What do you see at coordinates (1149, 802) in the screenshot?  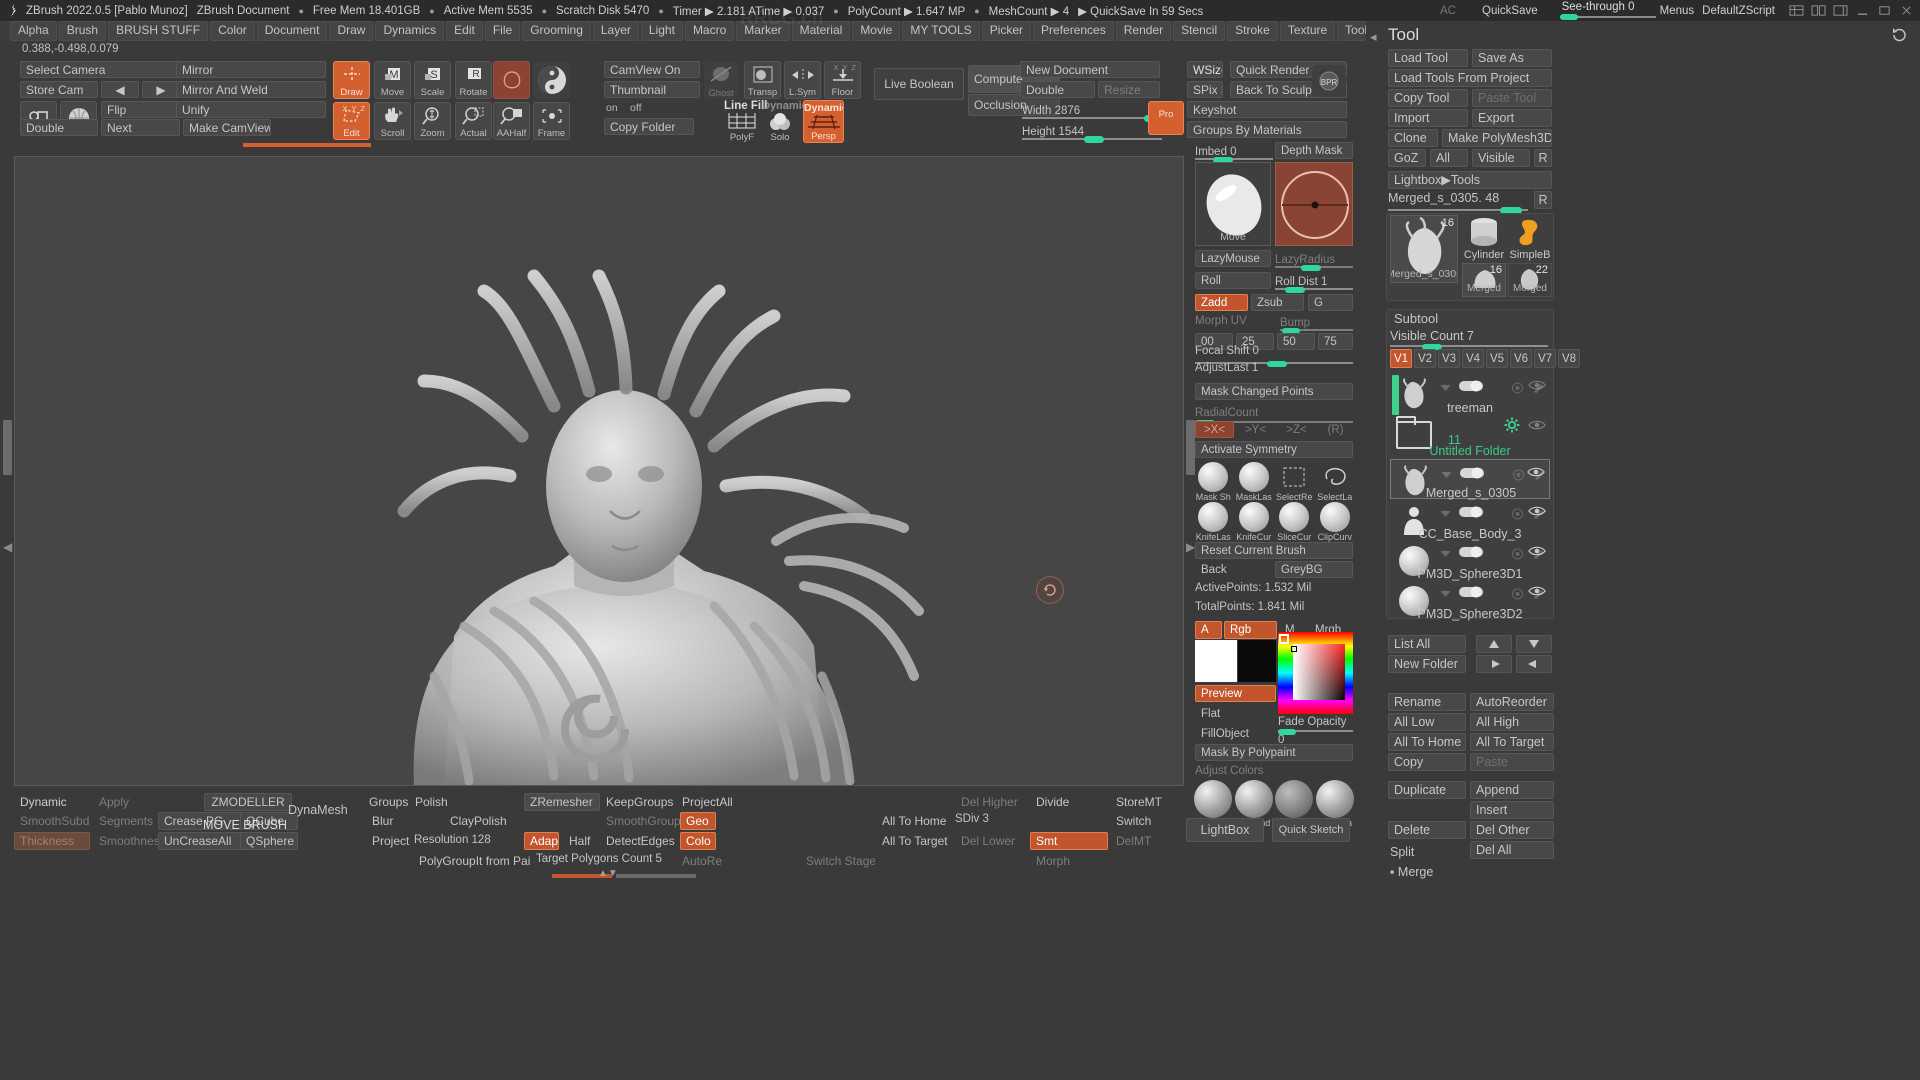 I see `store-mt-button: StoreMT` at bounding box center [1149, 802].